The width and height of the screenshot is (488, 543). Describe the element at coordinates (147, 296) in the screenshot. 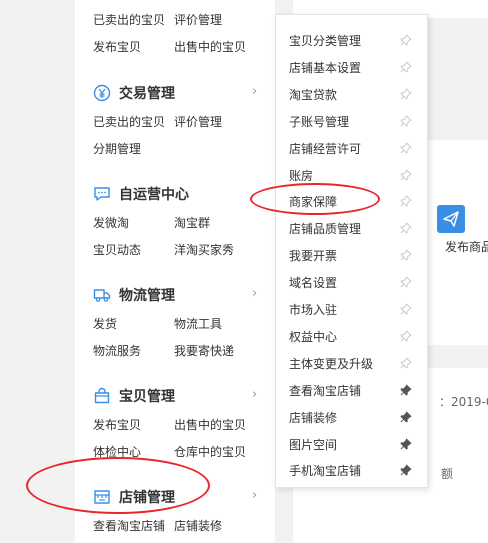

I see `section-title: 物流管理` at that location.